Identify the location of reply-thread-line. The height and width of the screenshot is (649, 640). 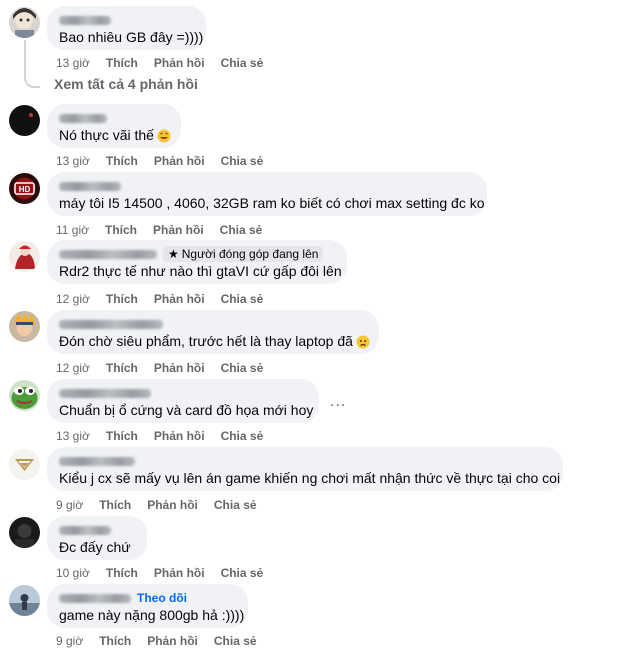
(32, 64).